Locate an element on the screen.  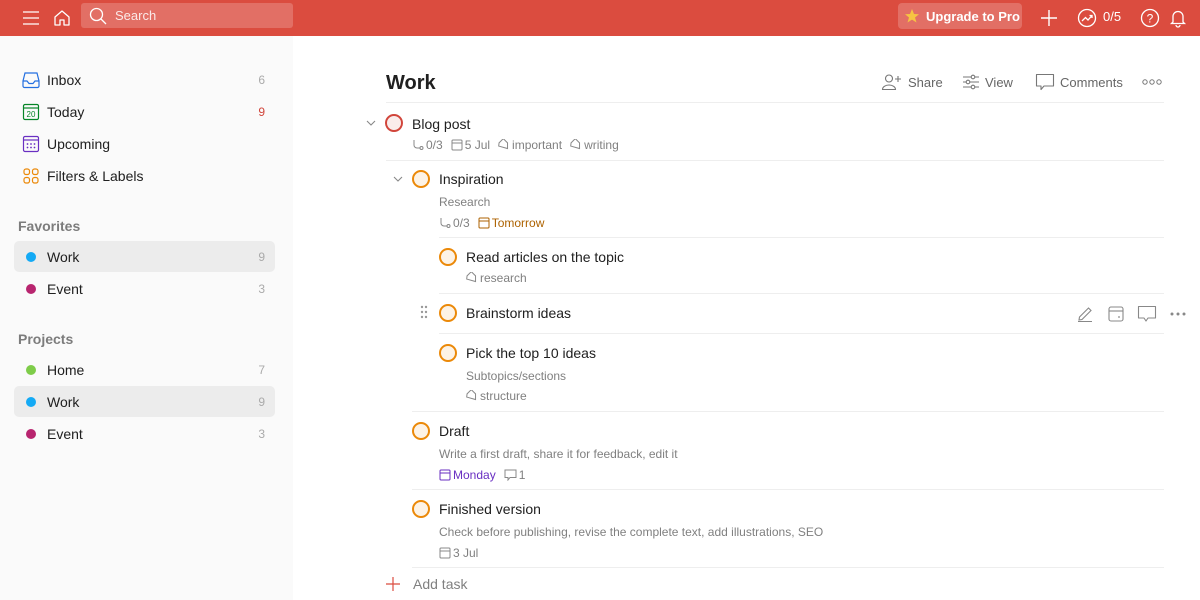
share-button: Share is located at coordinates (912, 82).